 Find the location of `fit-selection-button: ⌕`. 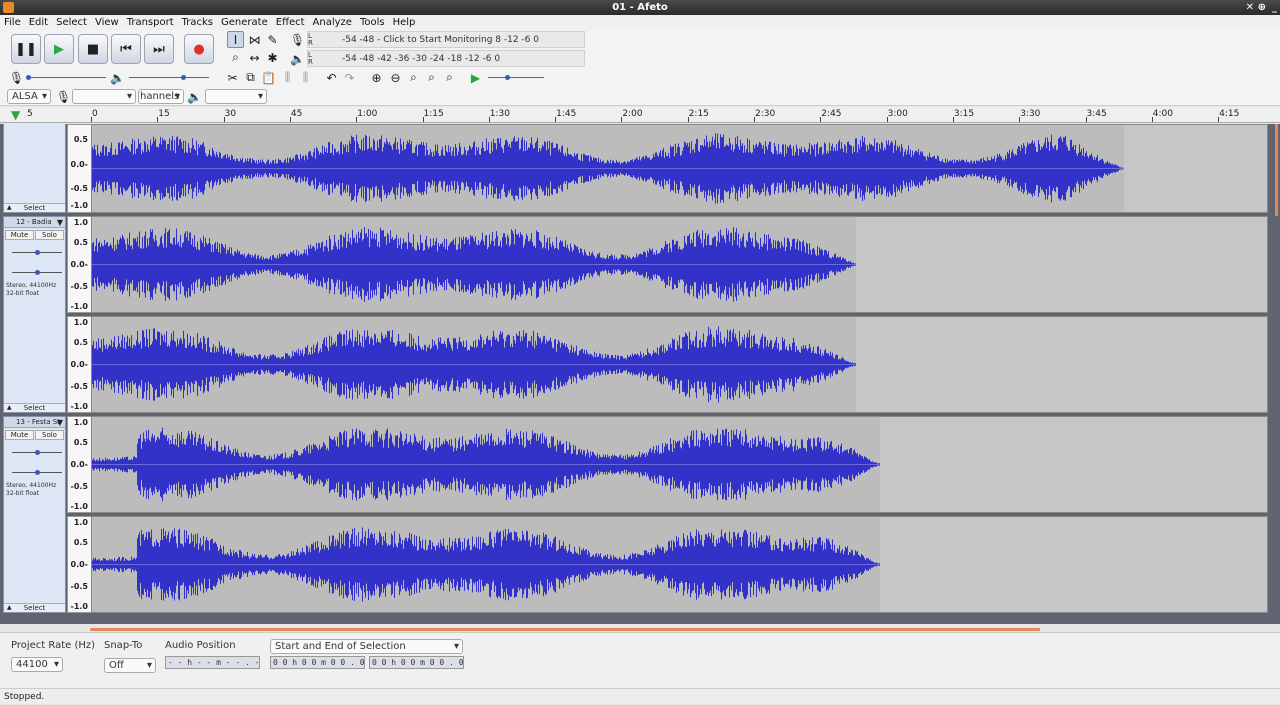

fit-selection-button: ⌕ is located at coordinates (413, 77).